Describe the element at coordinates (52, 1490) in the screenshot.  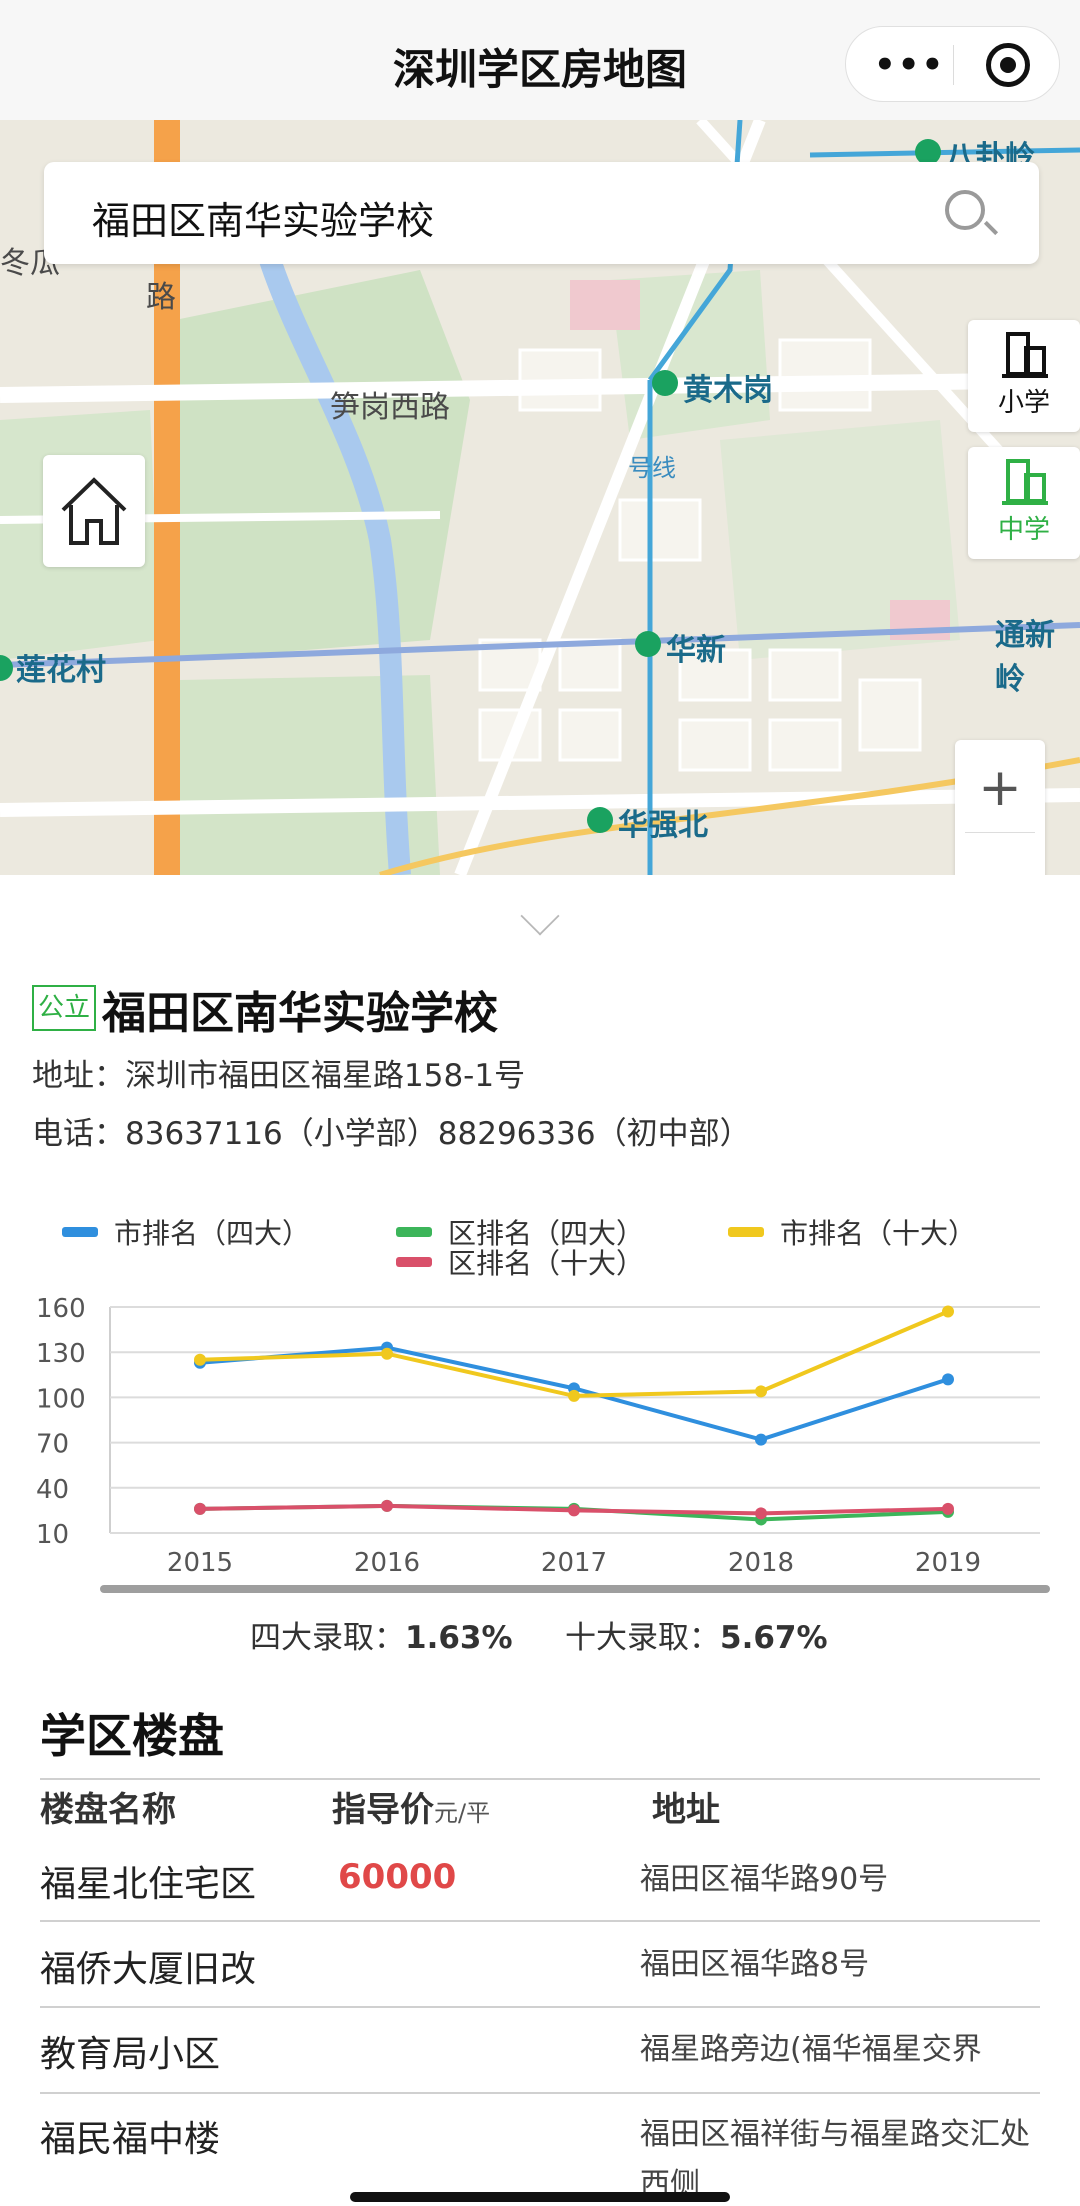
I see `y-tick-label: 40` at that location.